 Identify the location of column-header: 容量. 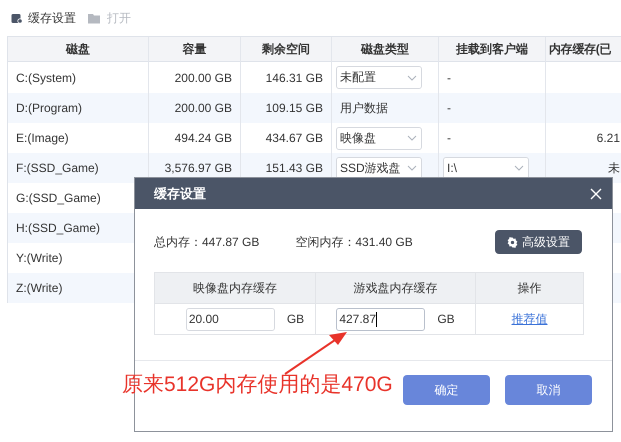
(194, 49).